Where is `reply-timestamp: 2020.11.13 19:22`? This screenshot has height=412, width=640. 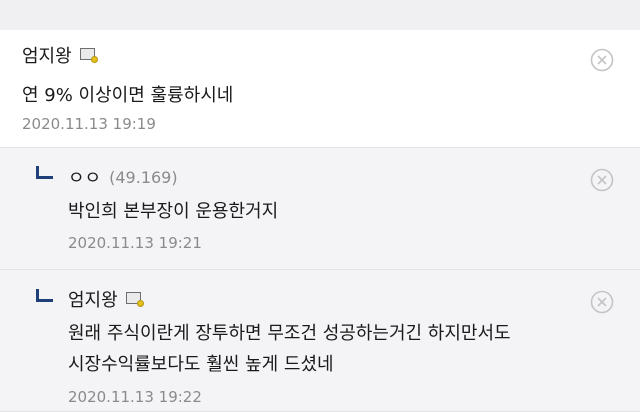 reply-timestamp: 2020.11.13 19:22 is located at coordinates (135, 397).